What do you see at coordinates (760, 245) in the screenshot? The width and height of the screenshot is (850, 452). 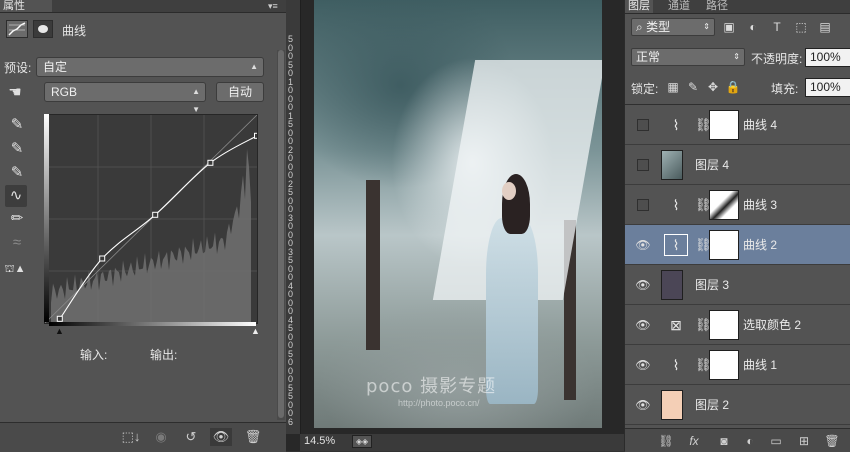 I see `layer-name: 曲线 2` at bounding box center [760, 245].